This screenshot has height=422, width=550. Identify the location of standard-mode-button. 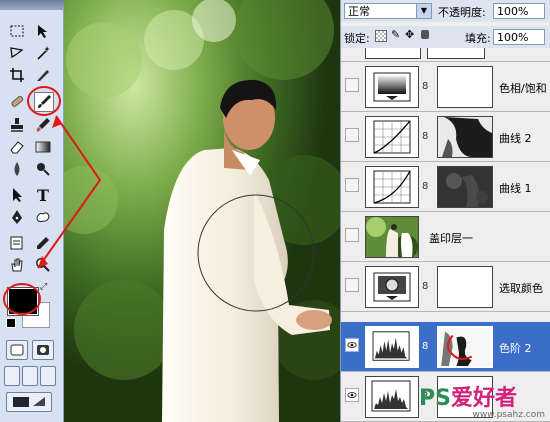
(17, 350).